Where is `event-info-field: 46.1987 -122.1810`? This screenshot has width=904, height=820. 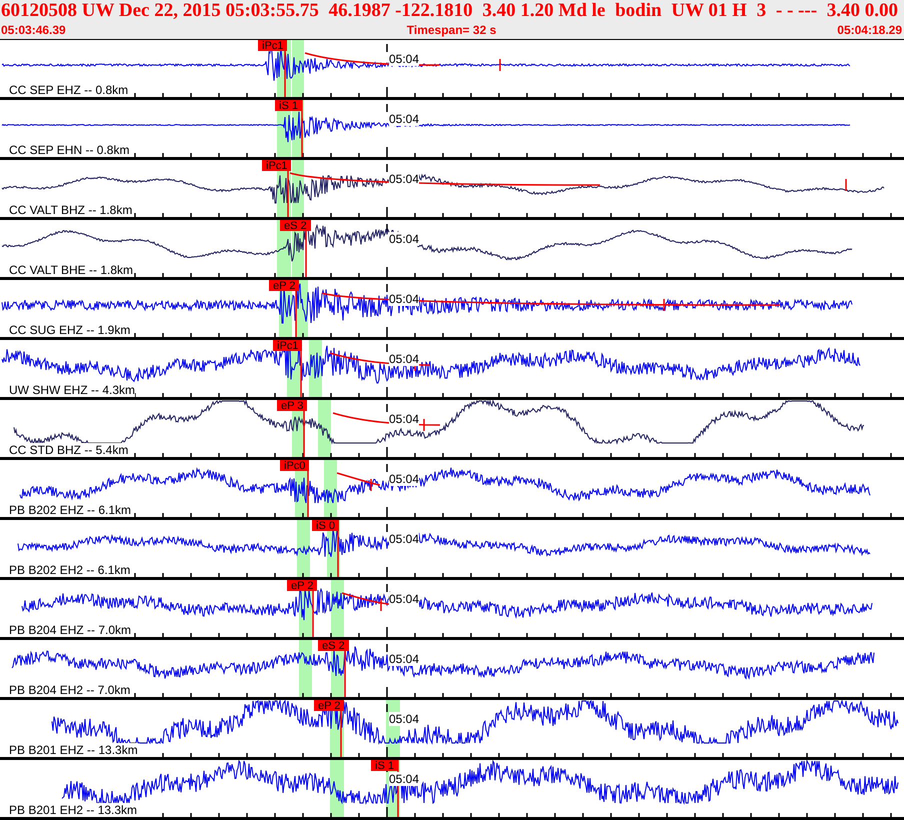 event-info-field: 46.1987 -122.1810 is located at coordinates (400, 11).